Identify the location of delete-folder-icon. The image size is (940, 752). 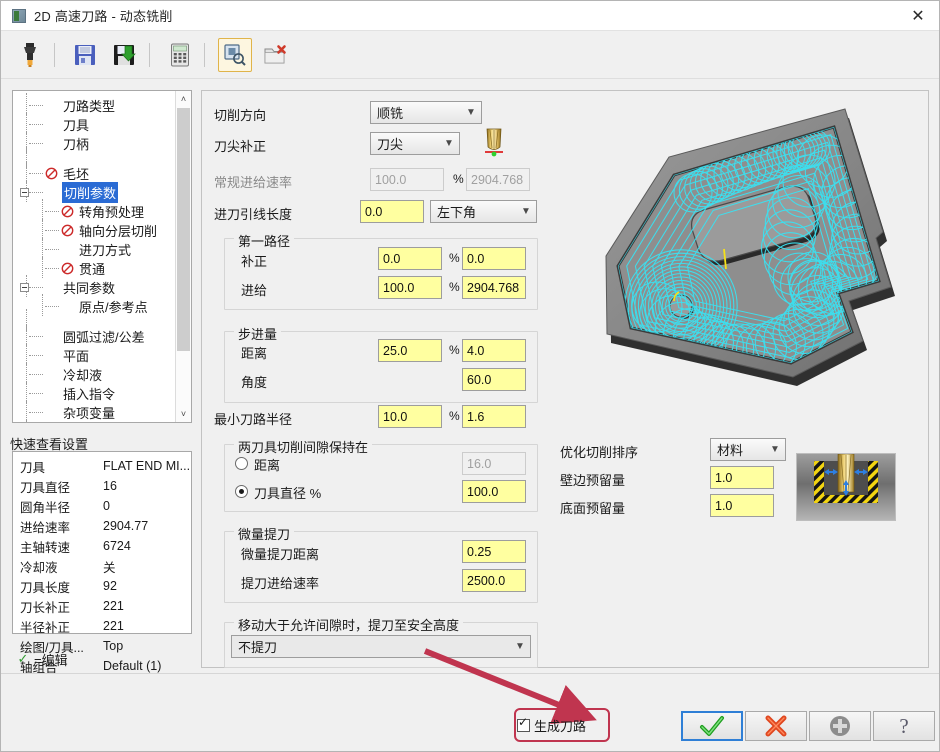
(275, 55).